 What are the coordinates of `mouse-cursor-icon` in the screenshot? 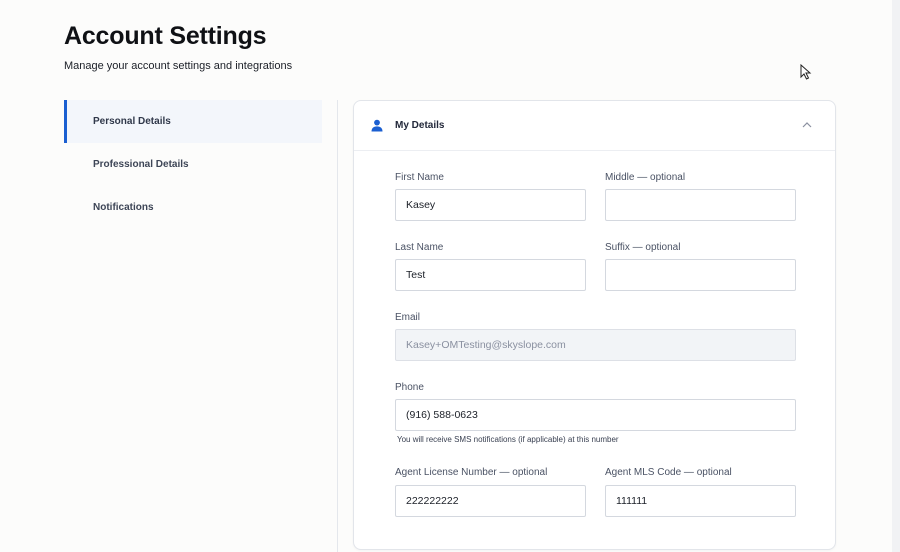 It's located at (806, 72).